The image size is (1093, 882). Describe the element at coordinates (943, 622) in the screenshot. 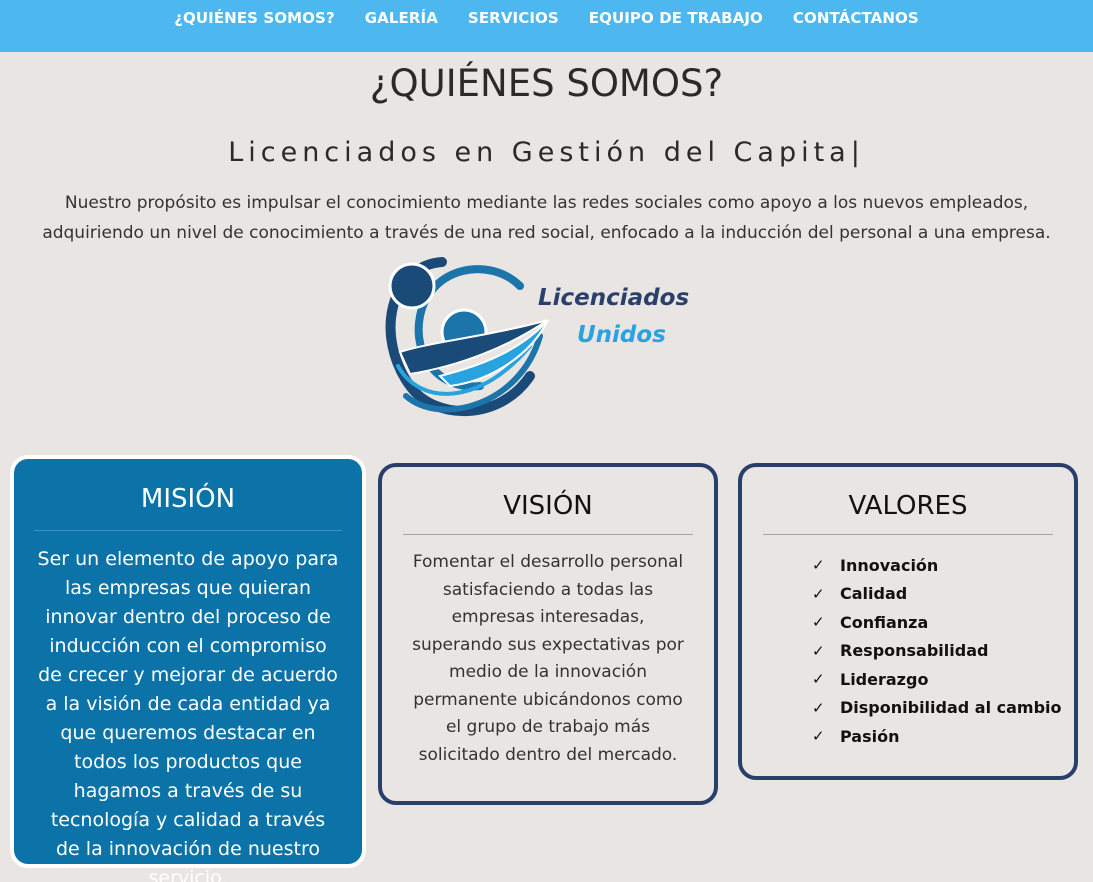

I see `list-item: ✓ Confianza` at that location.